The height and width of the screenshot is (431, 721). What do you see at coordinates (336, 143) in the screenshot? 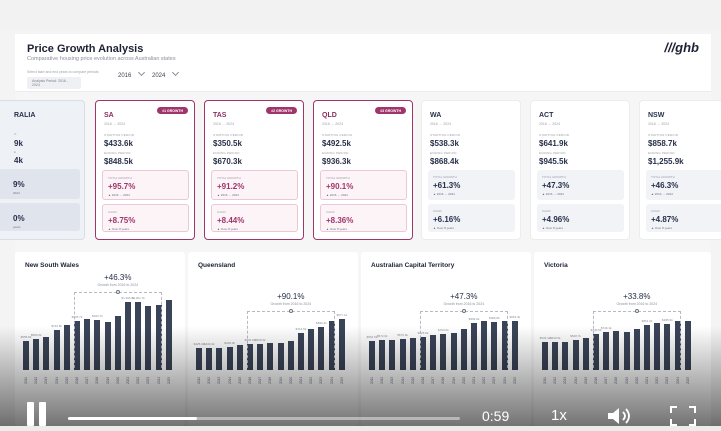
I see `starting-value: $492.5k` at bounding box center [336, 143].